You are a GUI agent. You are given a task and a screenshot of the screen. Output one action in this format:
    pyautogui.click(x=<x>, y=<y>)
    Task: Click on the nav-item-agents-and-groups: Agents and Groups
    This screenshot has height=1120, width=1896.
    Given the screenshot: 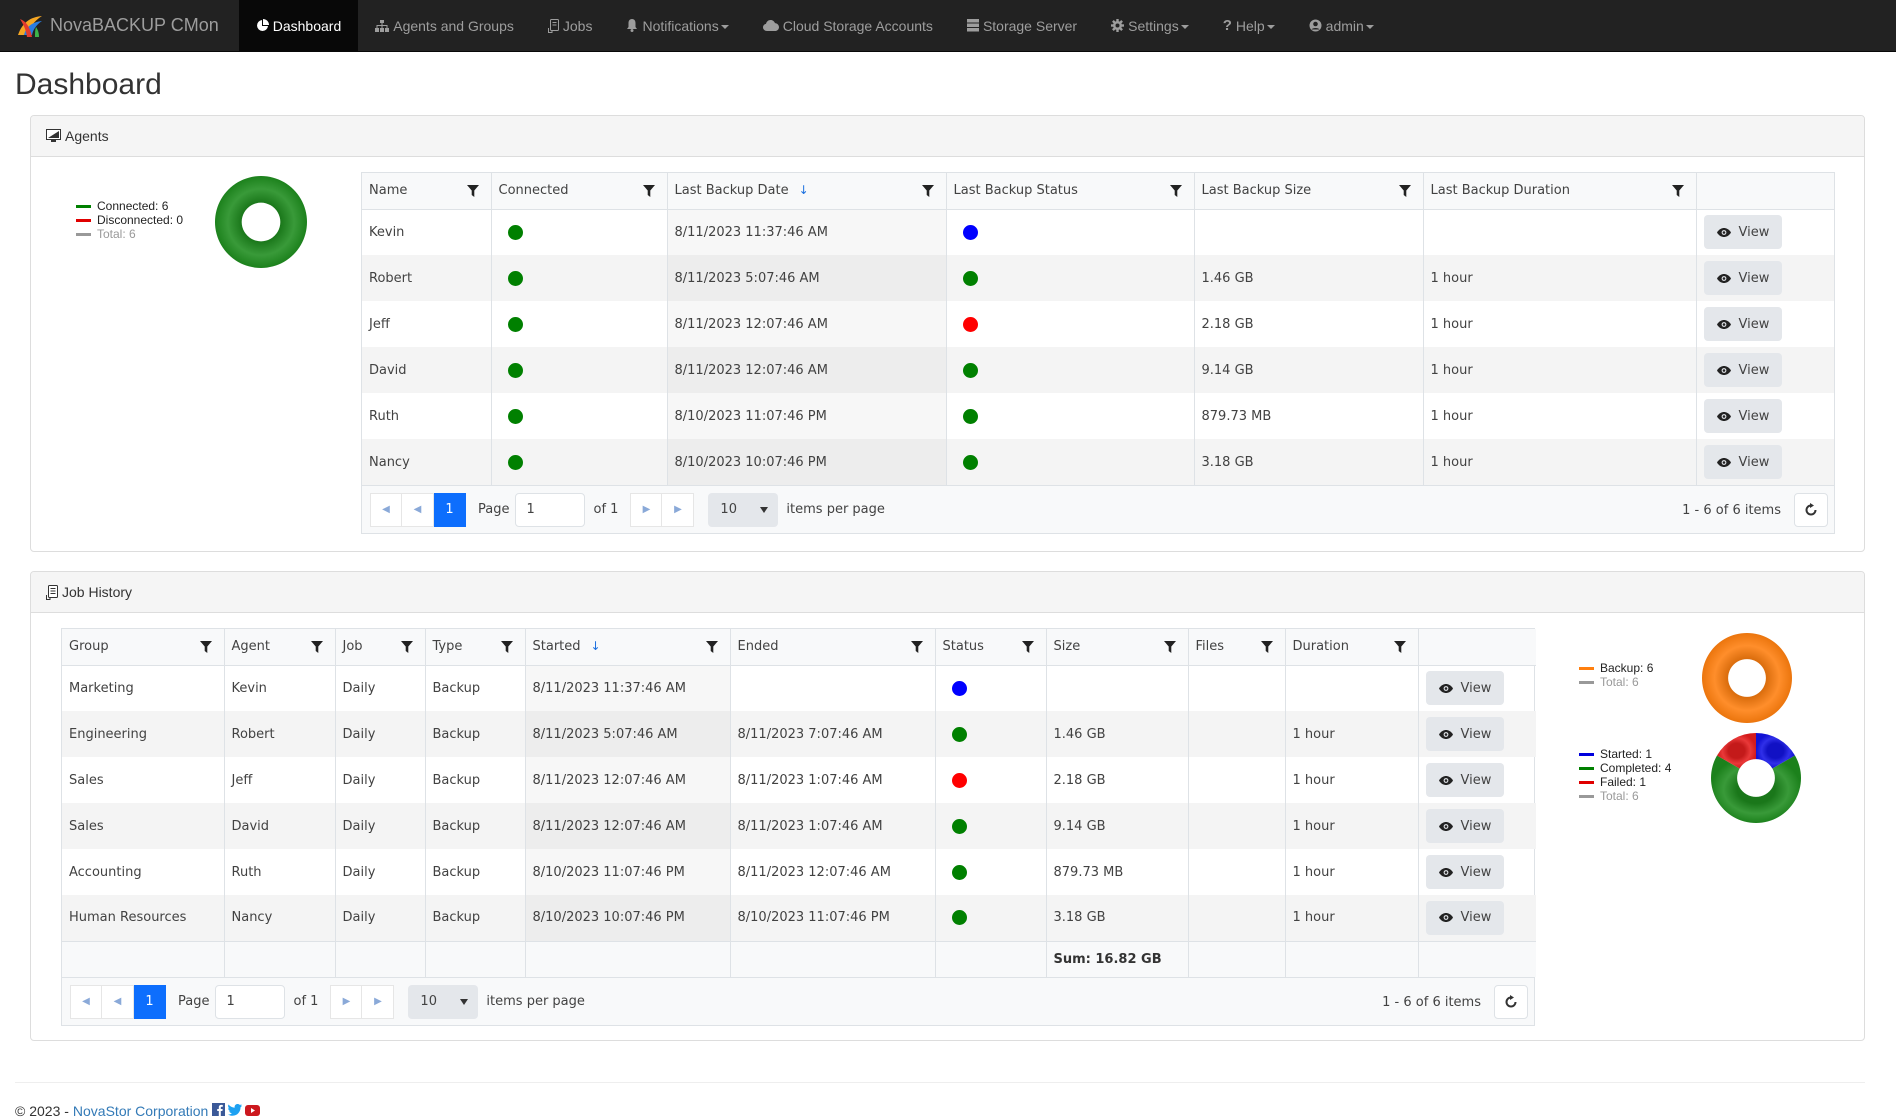 What is the action you would take?
    pyautogui.click(x=444, y=25)
    